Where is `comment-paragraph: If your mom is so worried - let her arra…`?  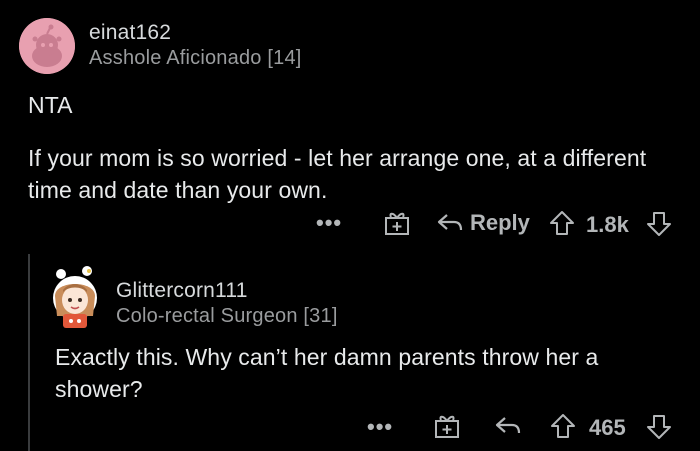 comment-paragraph: If your mom is so worried - let her arra… is located at coordinates (337, 174).